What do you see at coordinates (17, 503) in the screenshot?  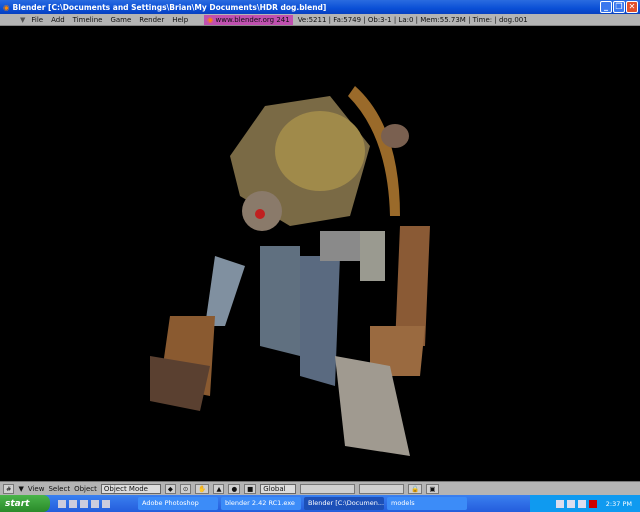 I see `start-label: start` at bounding box center [17, 503].